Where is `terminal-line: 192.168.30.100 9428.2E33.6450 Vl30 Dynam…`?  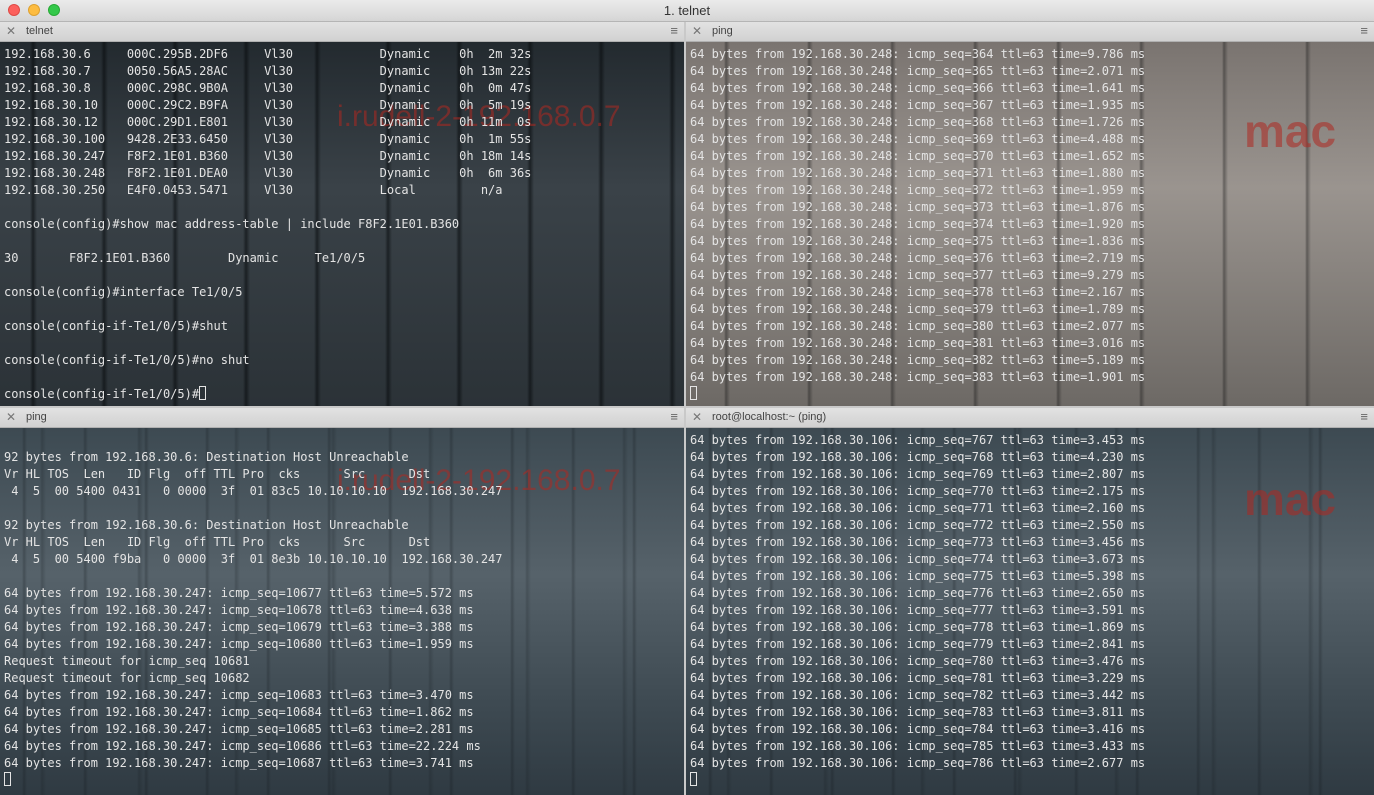 terminal-line: 192.168.30.100 9428.2E33.6450 Vl30 Dynam… is located at coordinates (267, 139).